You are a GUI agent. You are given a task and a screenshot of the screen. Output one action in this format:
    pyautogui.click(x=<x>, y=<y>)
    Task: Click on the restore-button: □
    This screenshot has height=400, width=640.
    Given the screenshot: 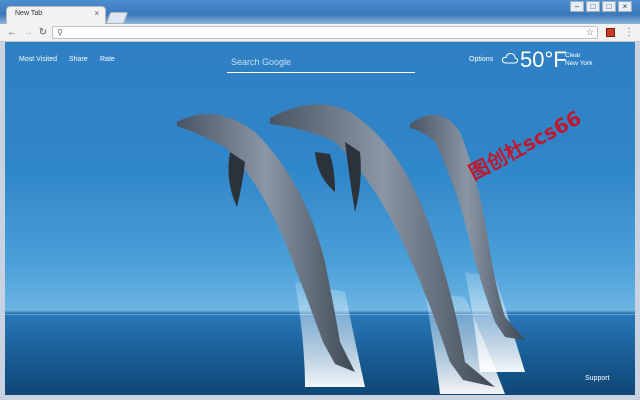 What is the action you would take?
    pyautogui.click(x=609, y=6)
    